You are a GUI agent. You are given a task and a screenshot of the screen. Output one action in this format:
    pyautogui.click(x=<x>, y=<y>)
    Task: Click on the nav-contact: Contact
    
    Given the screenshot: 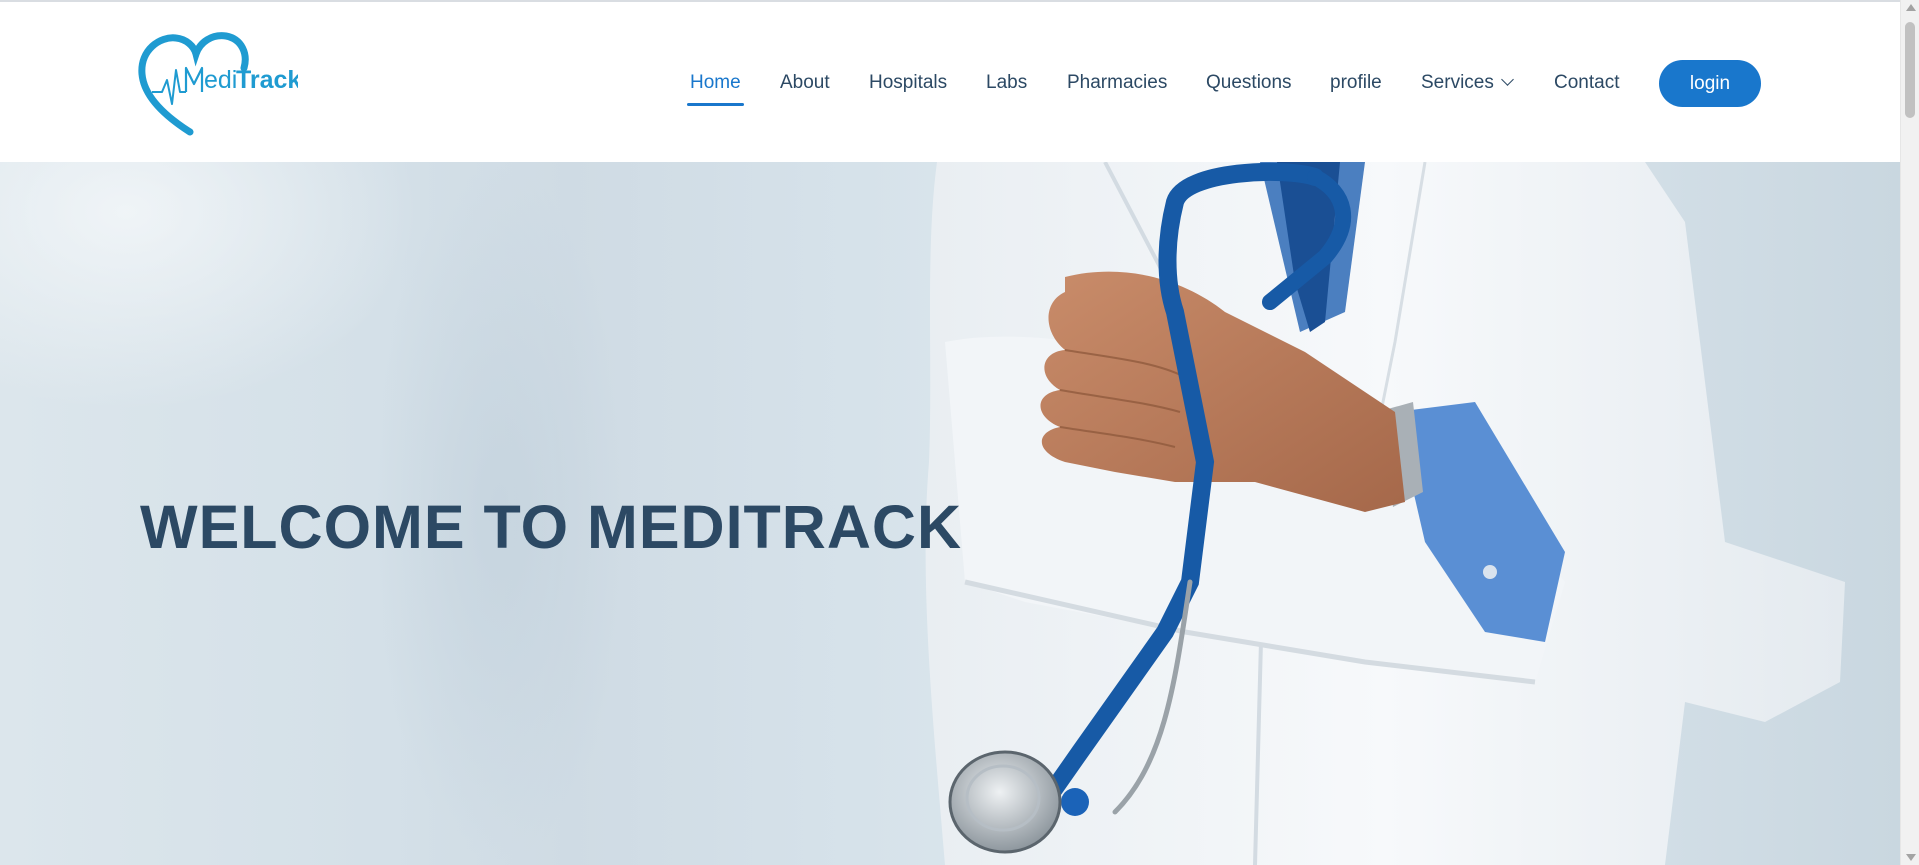 What is the action you would take?
    pyautogui.click(x=1586, y=89)
    